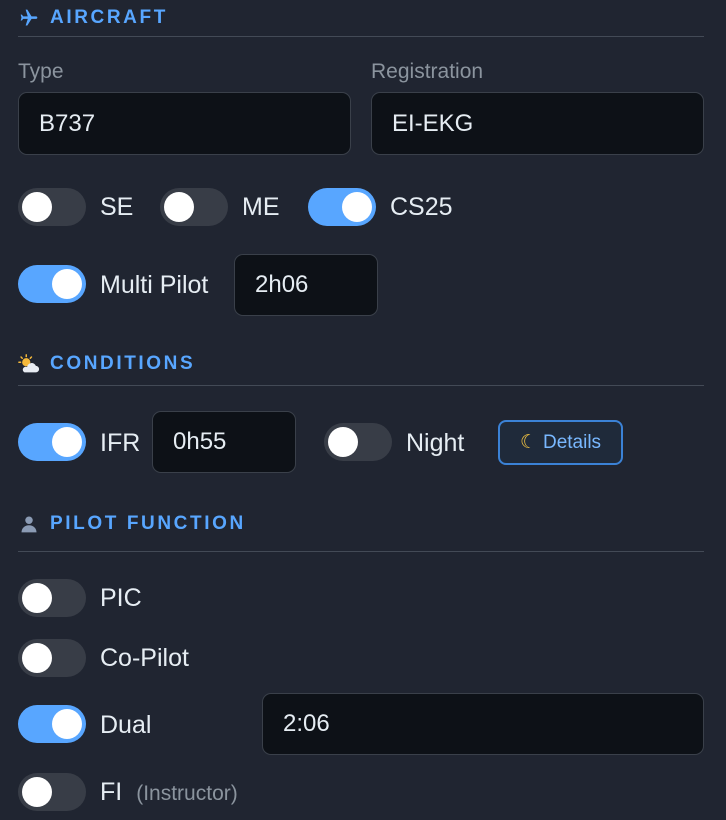 The height and width of the screenshot is (820, 726). What do you see at coordinates (421, 207) in the screenshot?
I see `cs25-label: CS25` at bounding box center [421, 207].